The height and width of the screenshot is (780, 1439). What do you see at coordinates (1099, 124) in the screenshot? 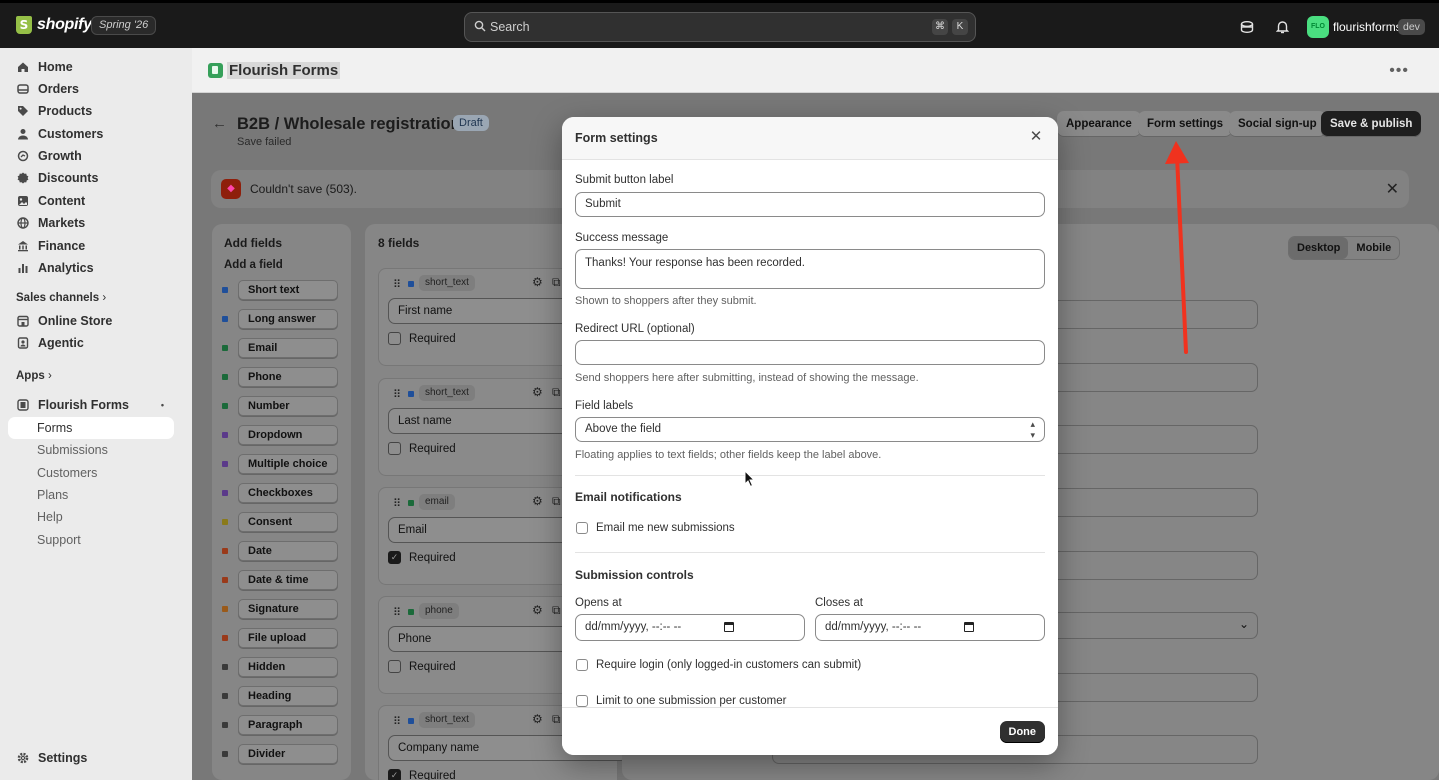
I see `appearance-button: Appearance` at bounding box center [1099, 124].